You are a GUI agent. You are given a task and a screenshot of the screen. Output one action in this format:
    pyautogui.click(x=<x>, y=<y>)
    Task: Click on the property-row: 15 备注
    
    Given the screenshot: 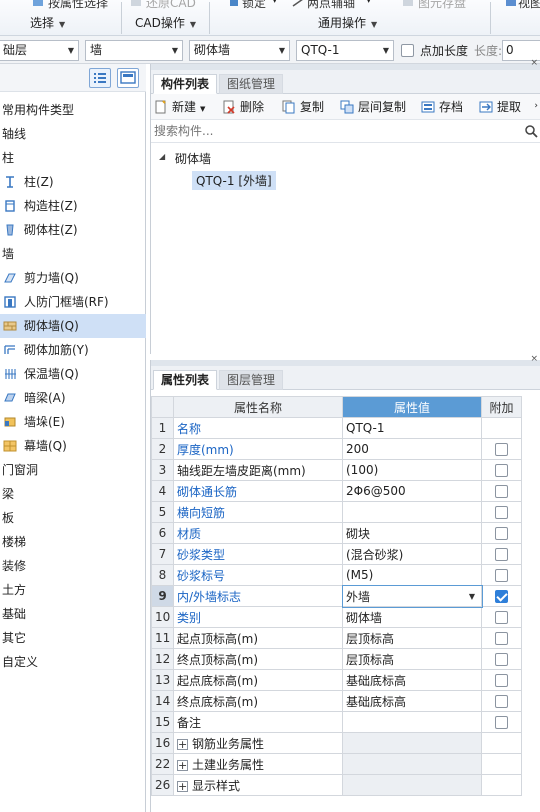 What is the action you would take?
    pyautogui.click(x=336, y=722)
    